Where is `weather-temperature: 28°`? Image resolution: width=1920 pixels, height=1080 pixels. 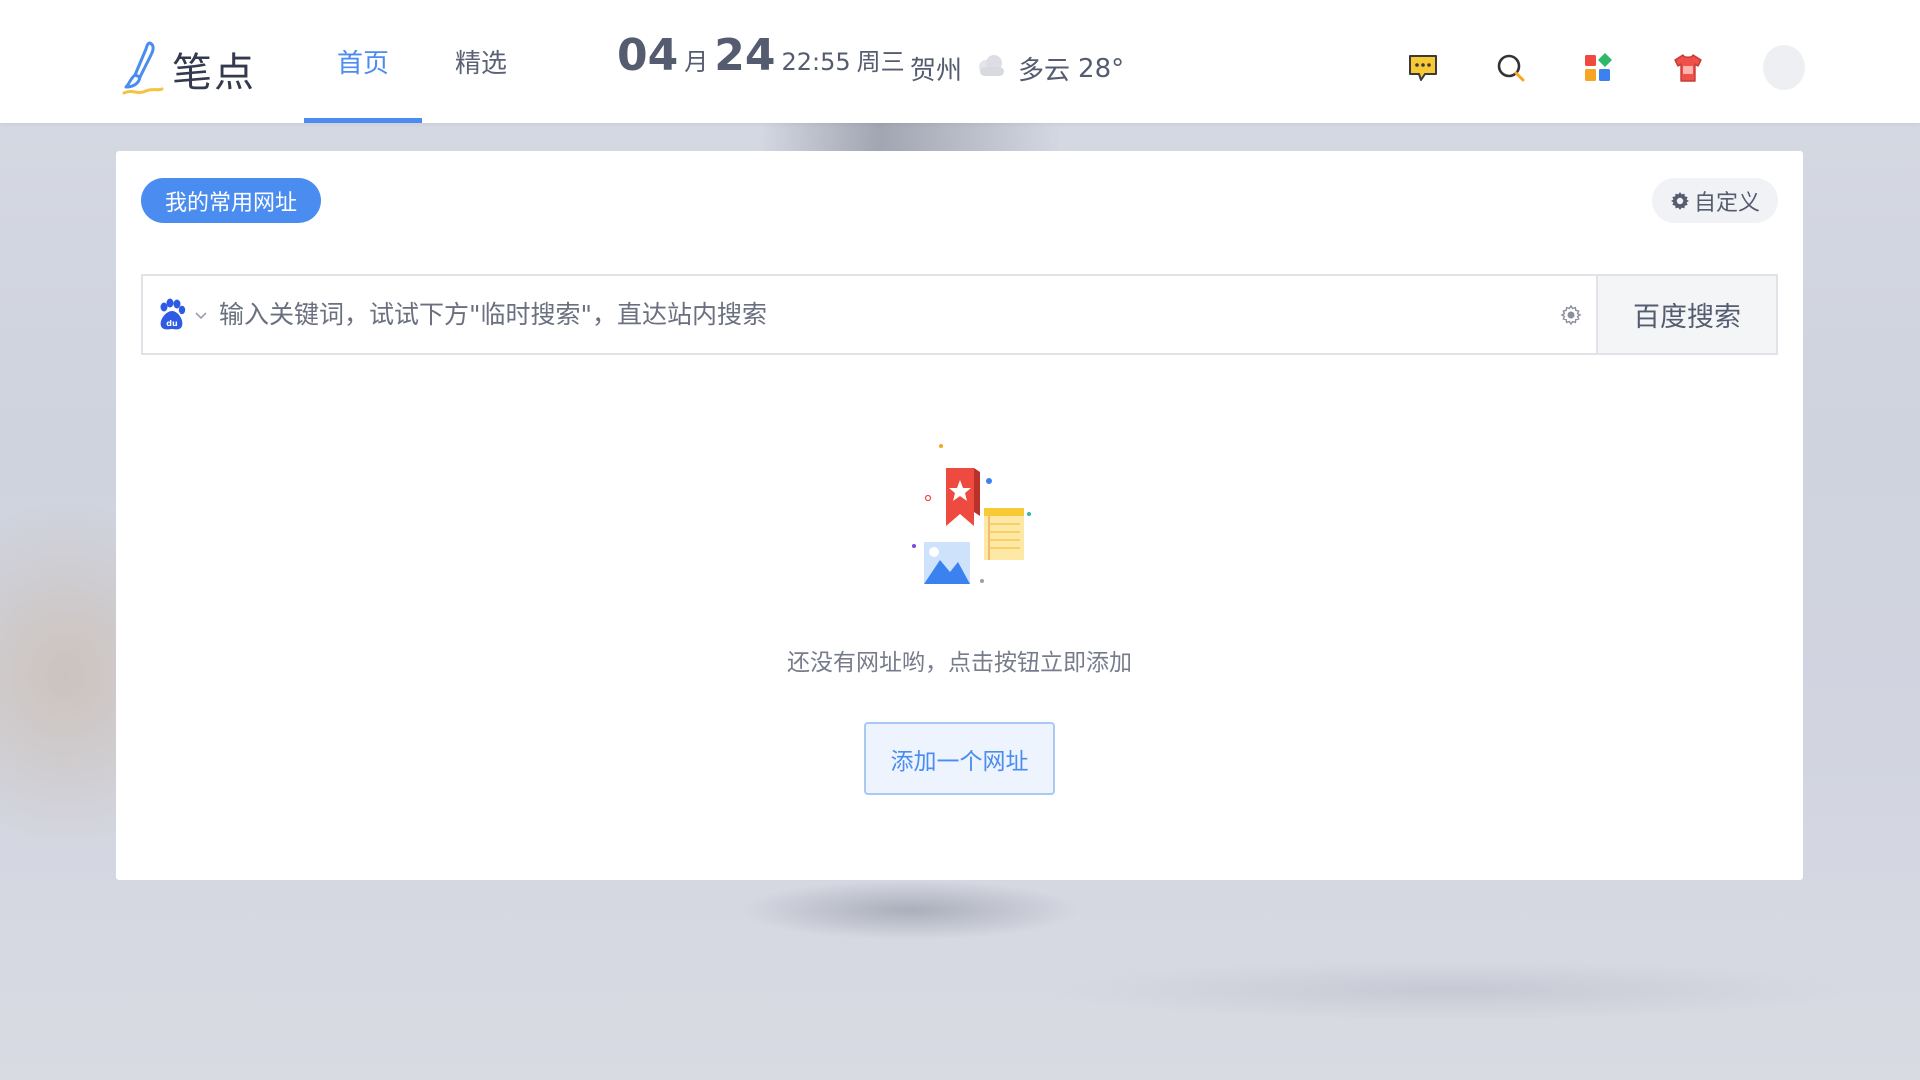 weather-temperature: 28° is located at coordinates (1101, 68).